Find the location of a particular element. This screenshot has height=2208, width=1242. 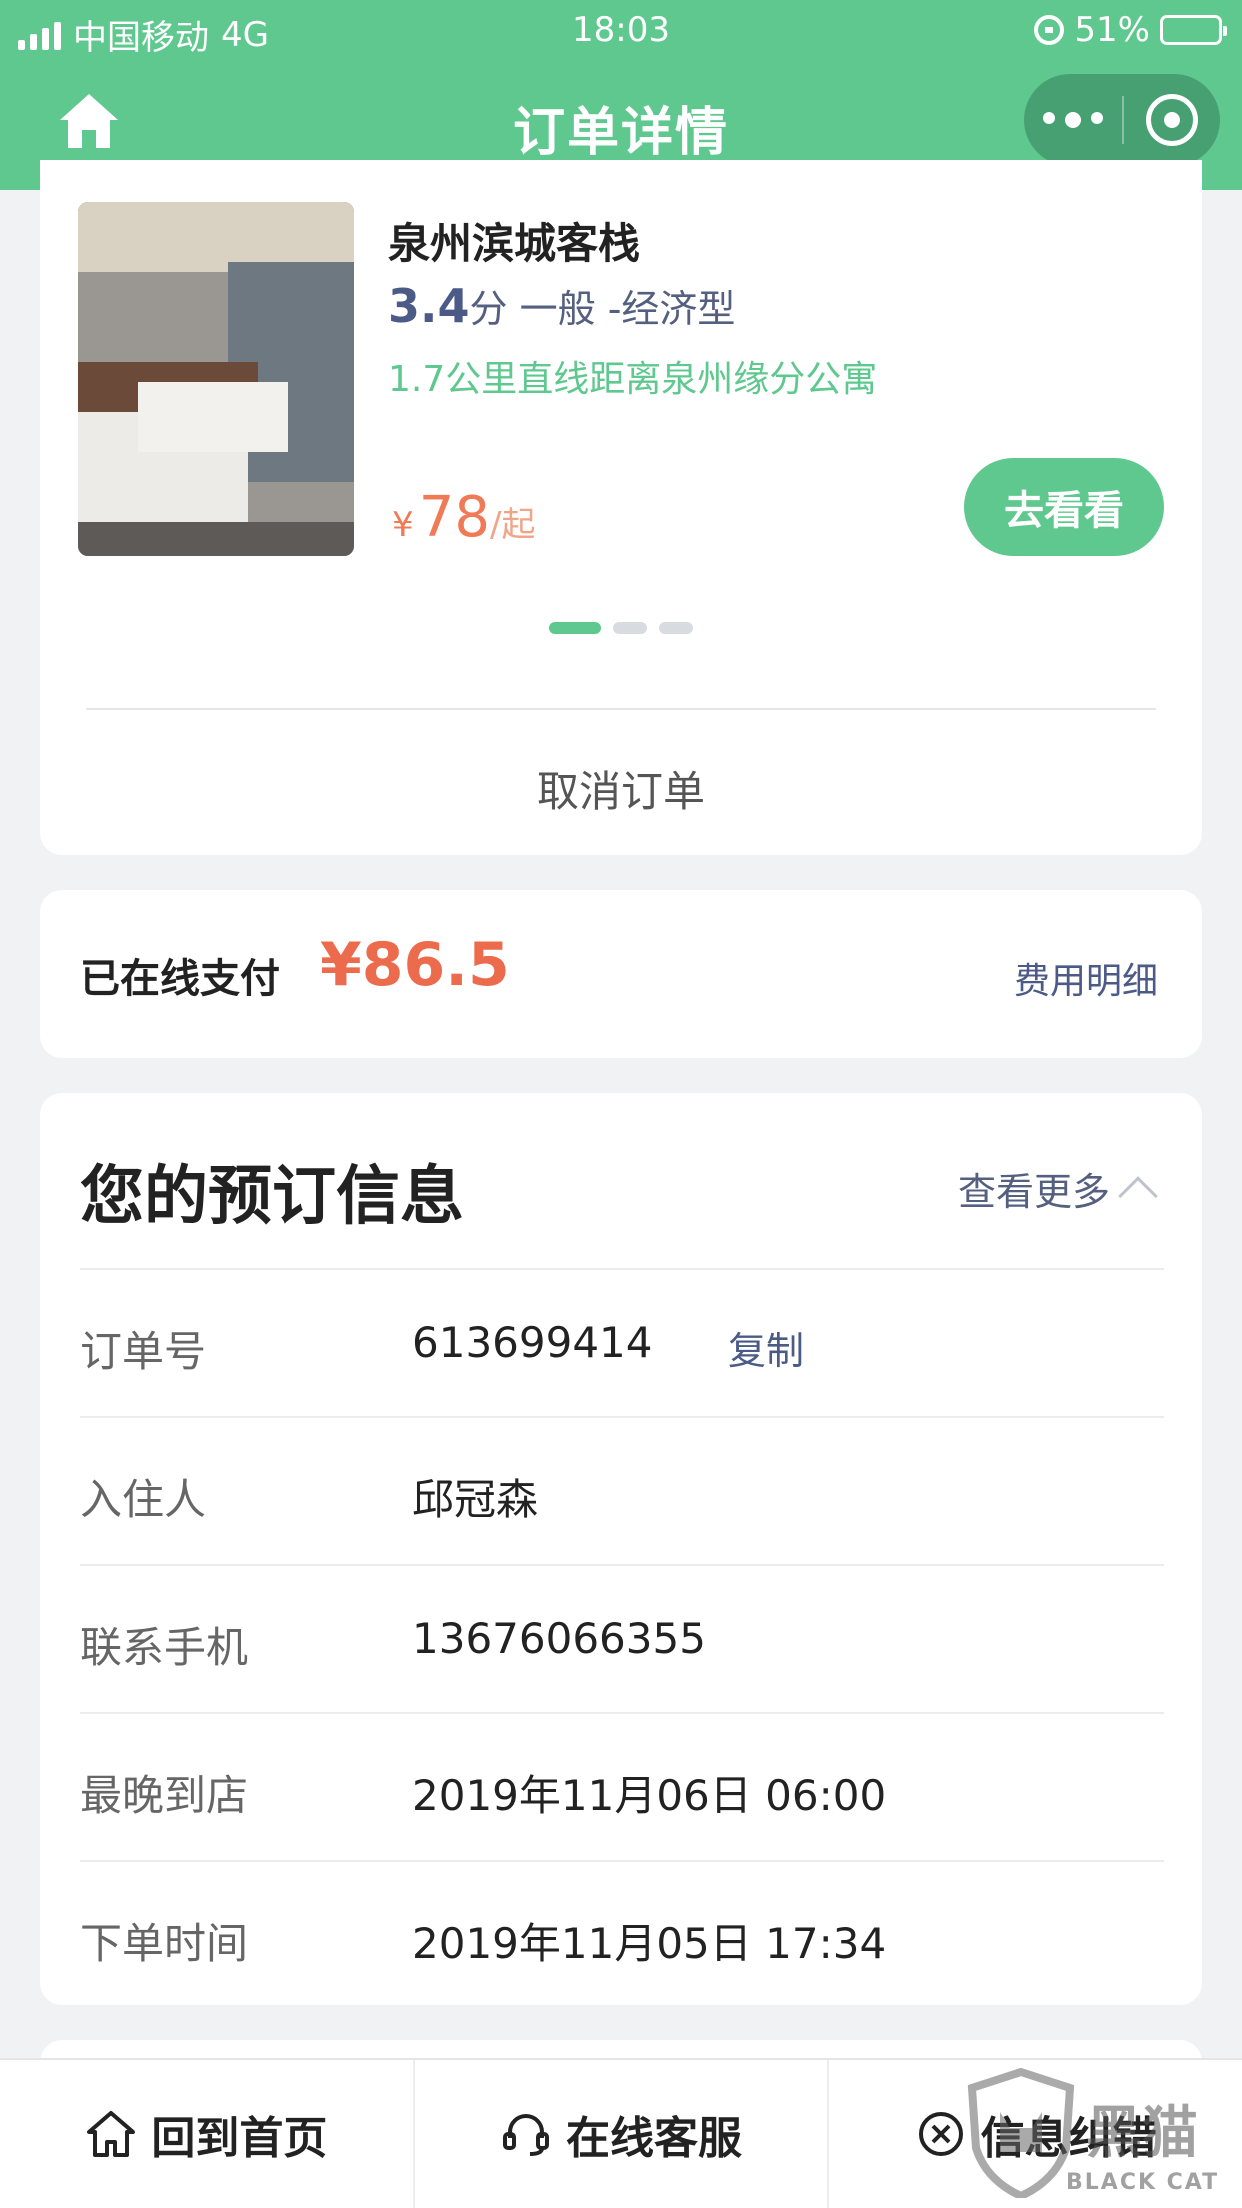

hotel-name: 泉州滨城客栈 is located at coordinates (514, 240).